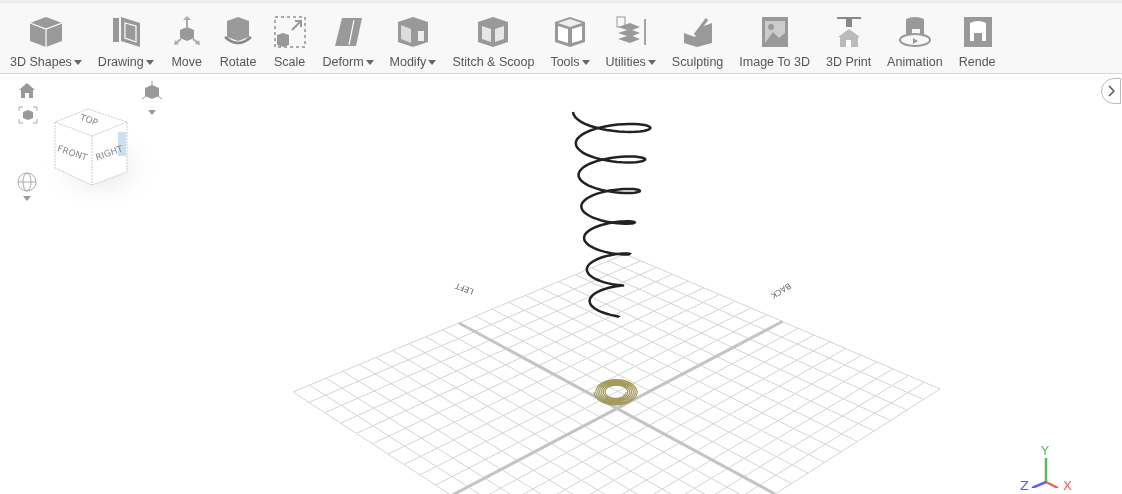  Describe the element at coordinates (45, 32) in the screenshot. I see `cube-icon` at that location.